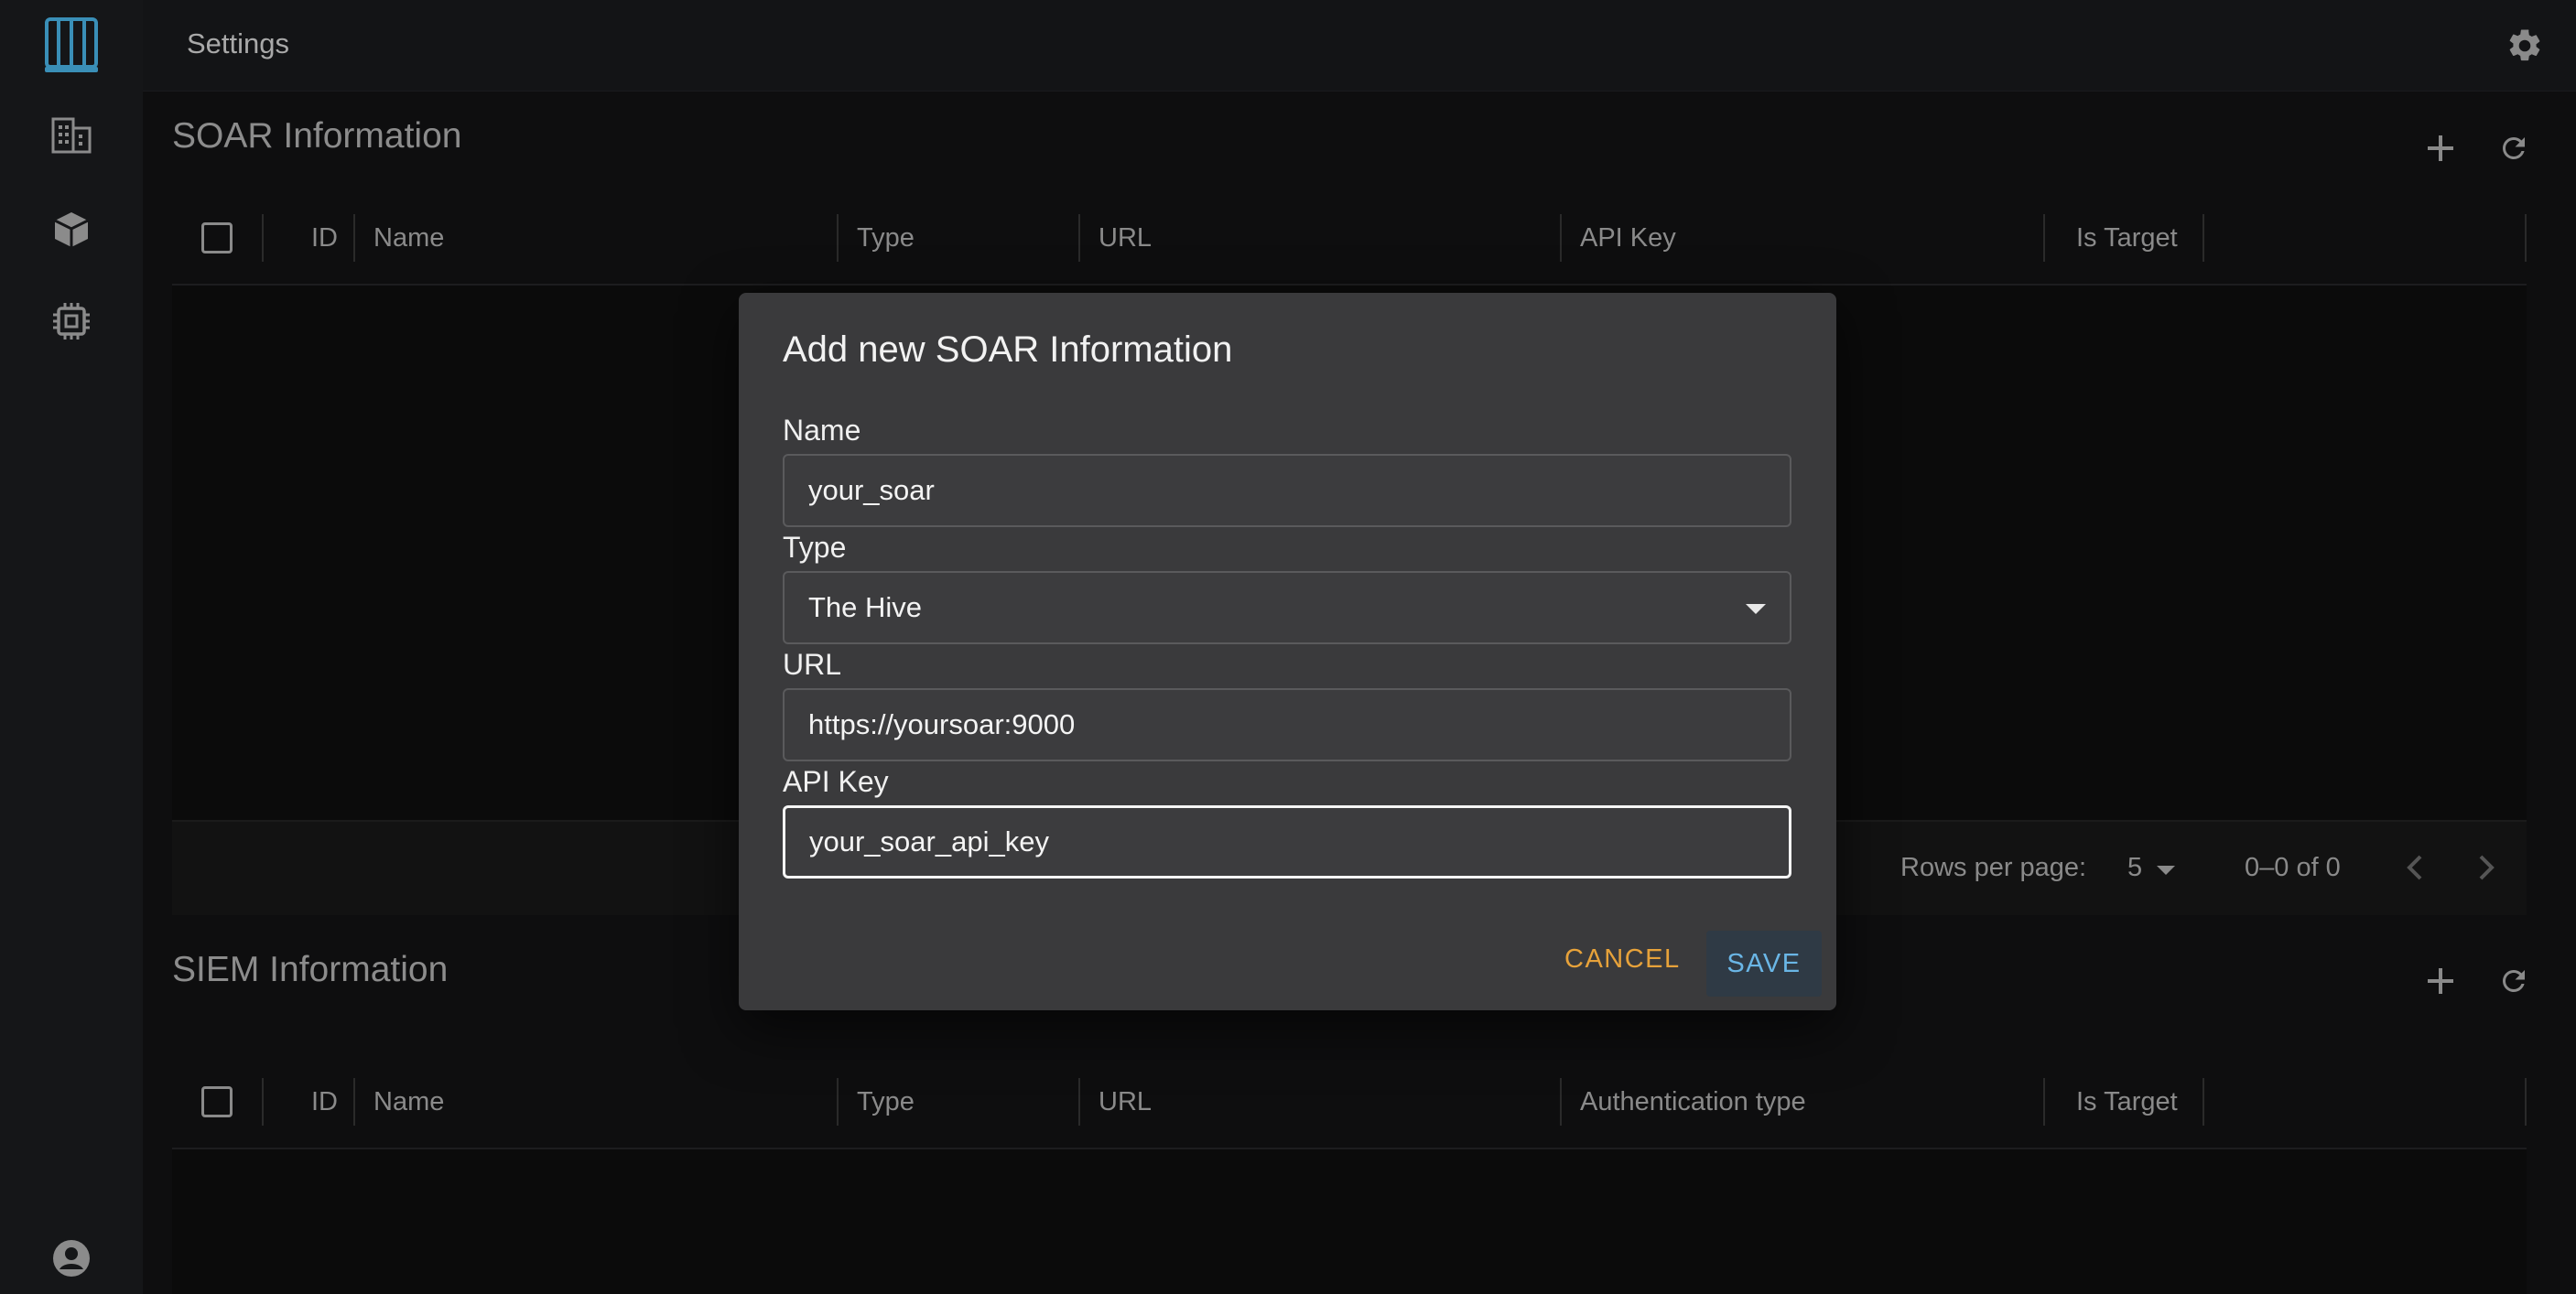 The width and height of the screenshot is (2576, 1294). I want to click on account-circle-icon, so click(72, 1258).